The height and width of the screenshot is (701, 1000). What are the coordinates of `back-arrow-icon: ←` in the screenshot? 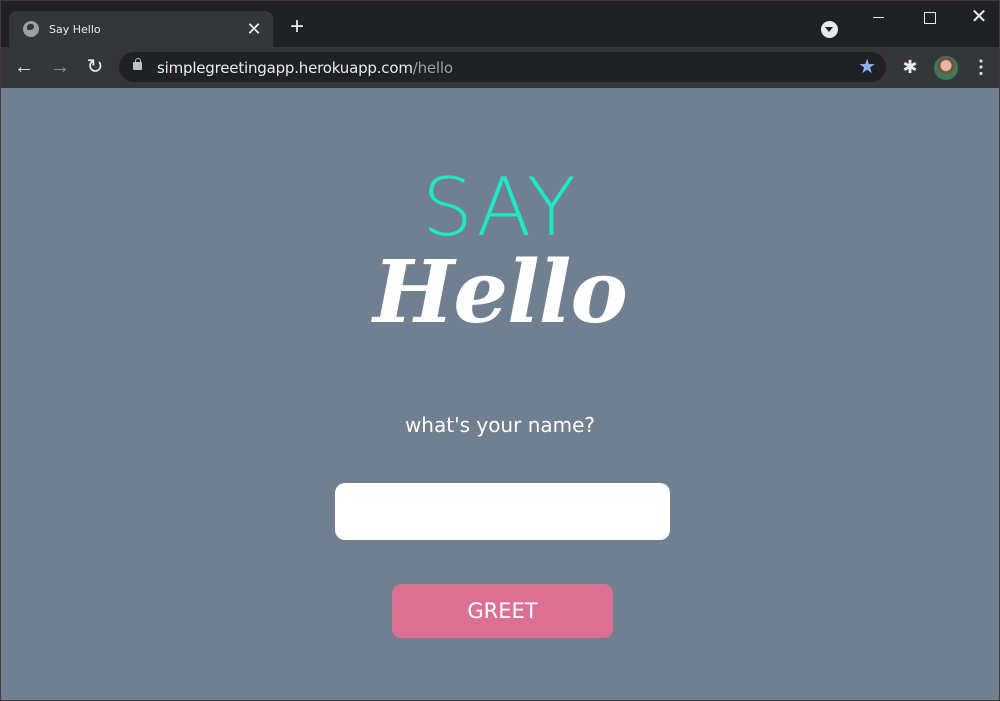 It's located at (24, 67).